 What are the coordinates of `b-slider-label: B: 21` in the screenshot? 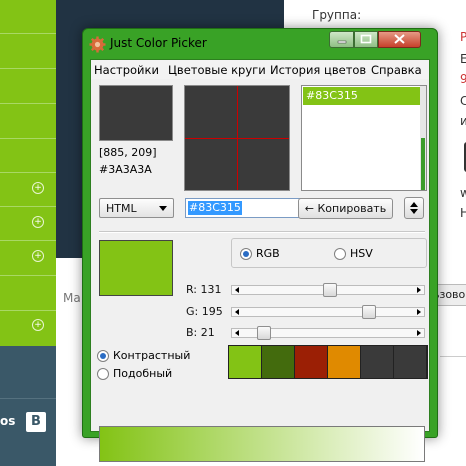 It's located at (200, 332).